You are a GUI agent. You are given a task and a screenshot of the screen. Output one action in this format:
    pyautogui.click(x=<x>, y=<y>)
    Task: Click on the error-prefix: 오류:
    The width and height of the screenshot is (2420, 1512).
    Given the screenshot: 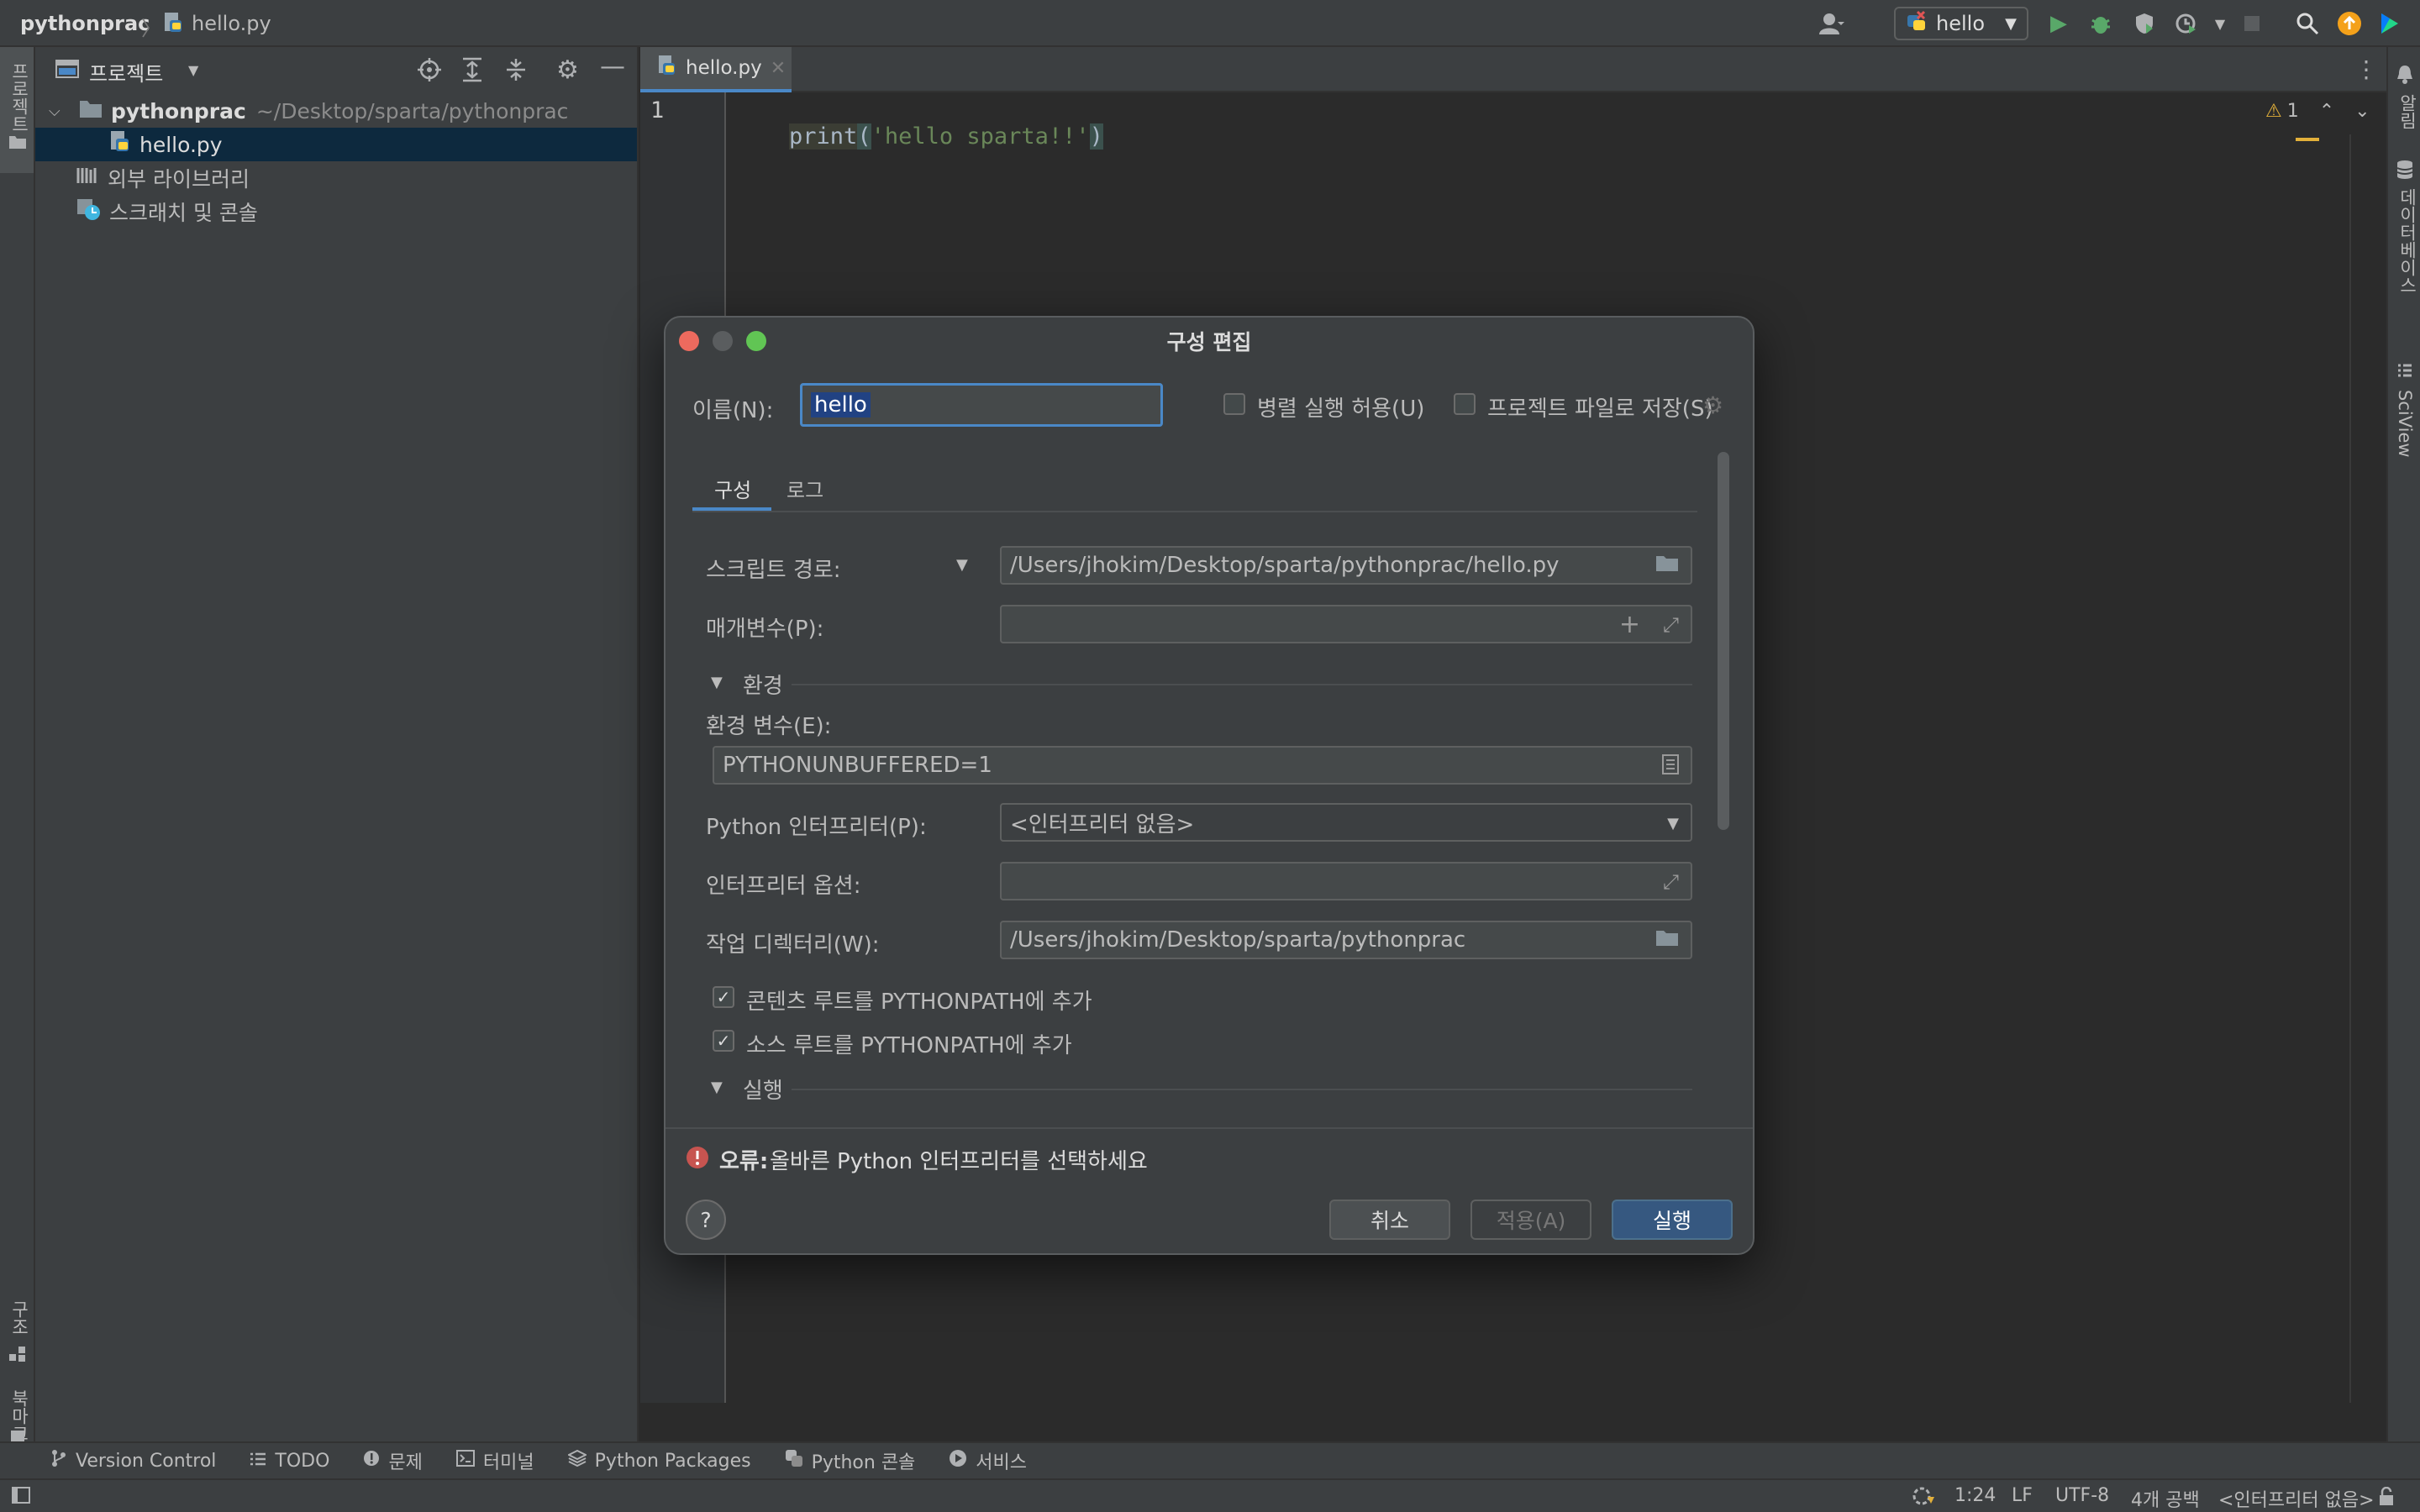 What is the action you would take?
    pyautogui.click(x=744, y=1161)
    